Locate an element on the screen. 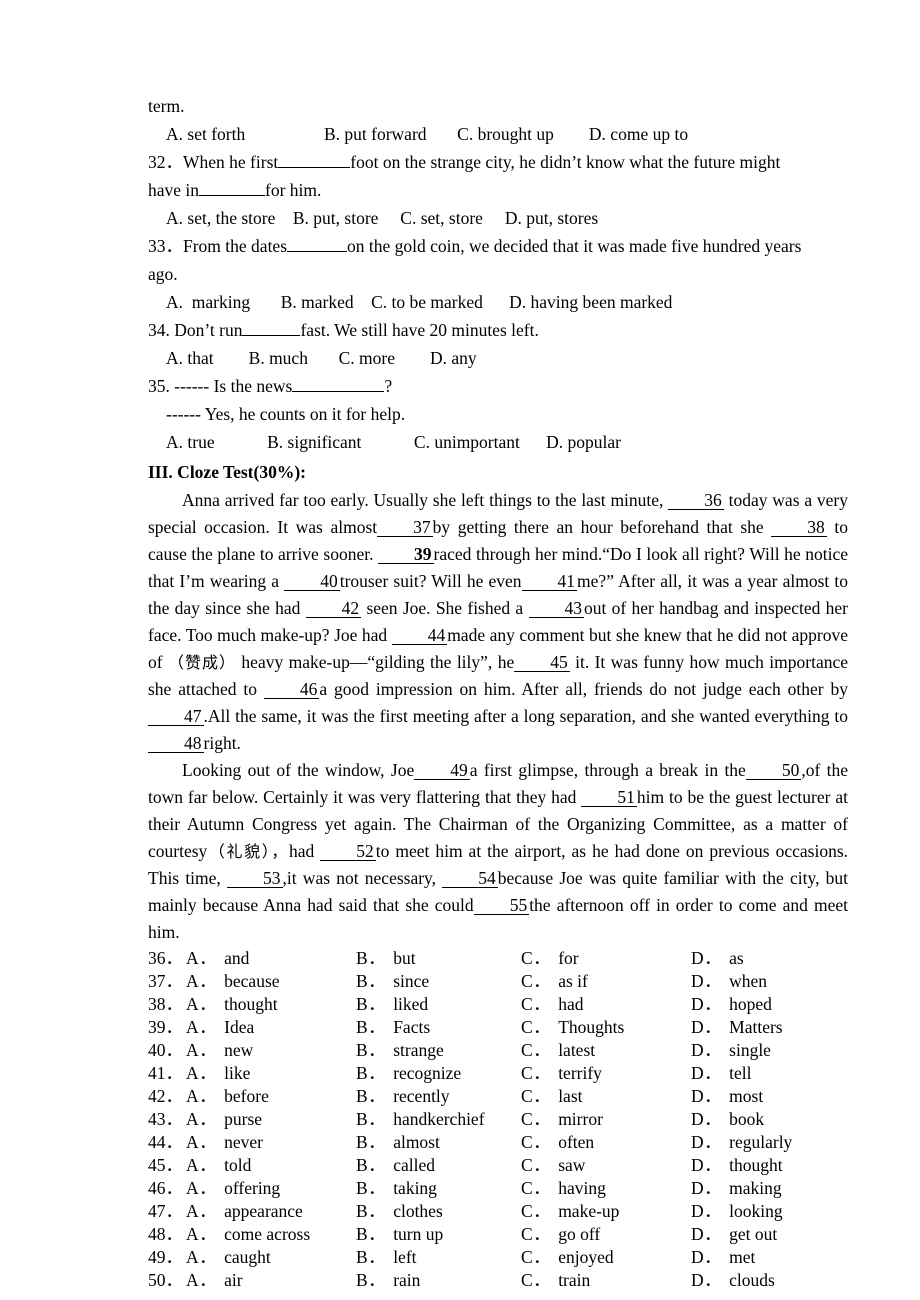 The image size is (920, 1300). answer-option-c: C． latest is located at coordinates (558, 1050).